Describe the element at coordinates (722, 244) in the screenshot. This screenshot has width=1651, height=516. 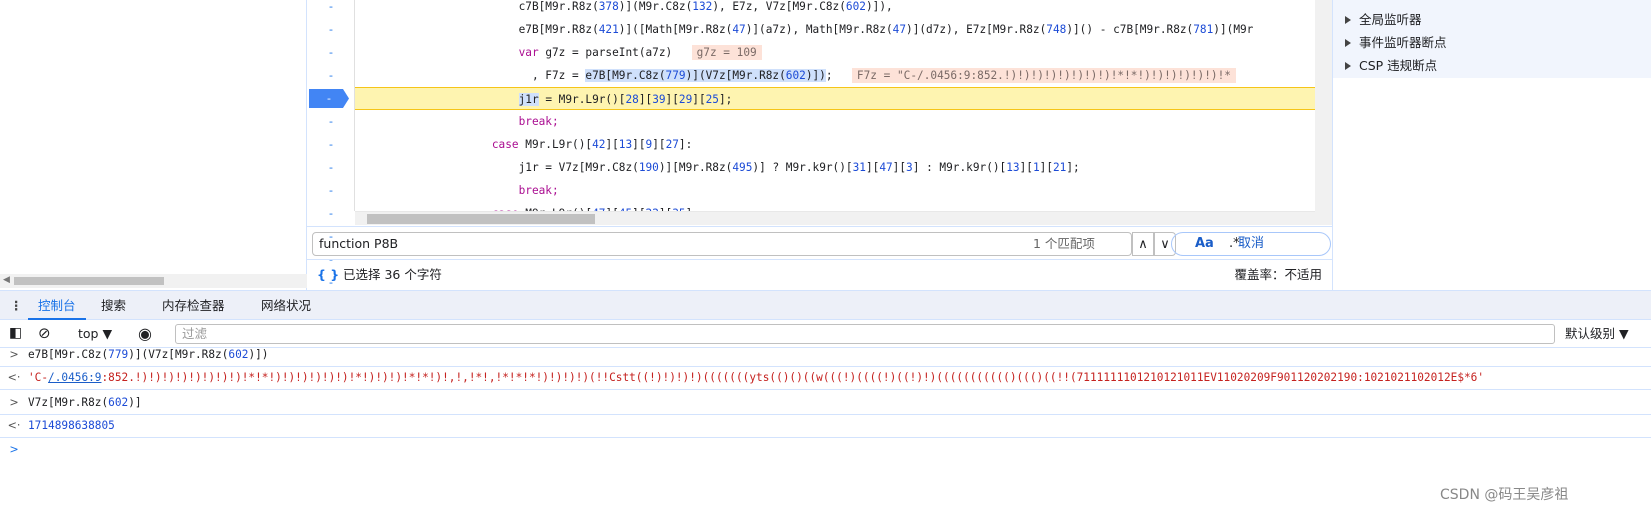
I see `search-input: function P8B 1 个匹配项` at that location.